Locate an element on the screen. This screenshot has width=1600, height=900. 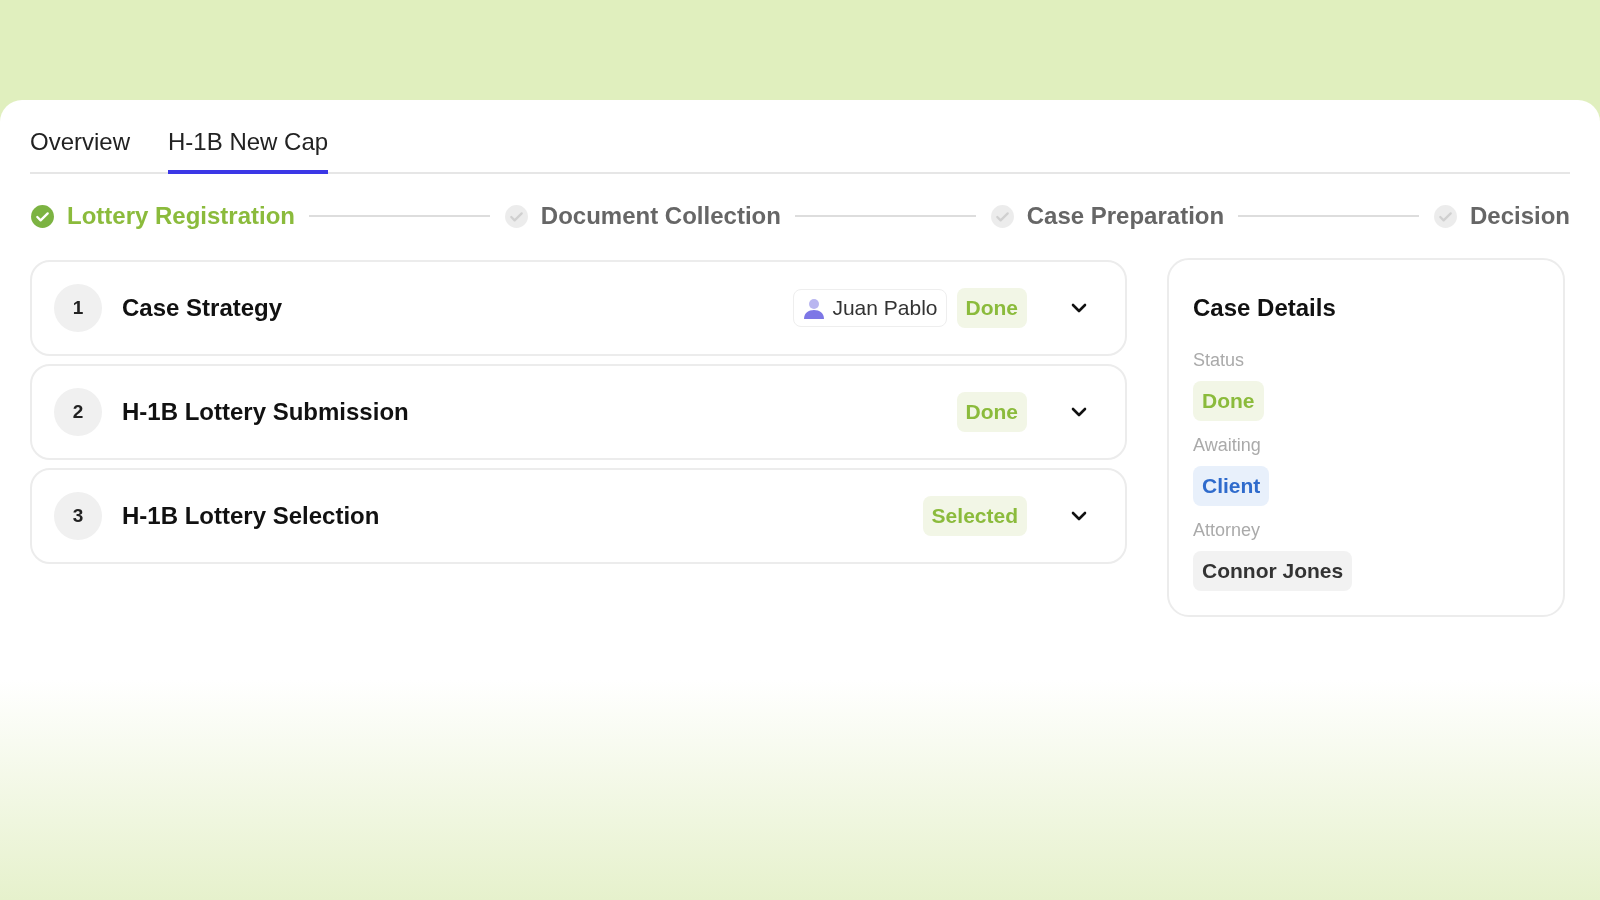
task-title: H-1B Lottery Selection is located at coordinates (251, 516).